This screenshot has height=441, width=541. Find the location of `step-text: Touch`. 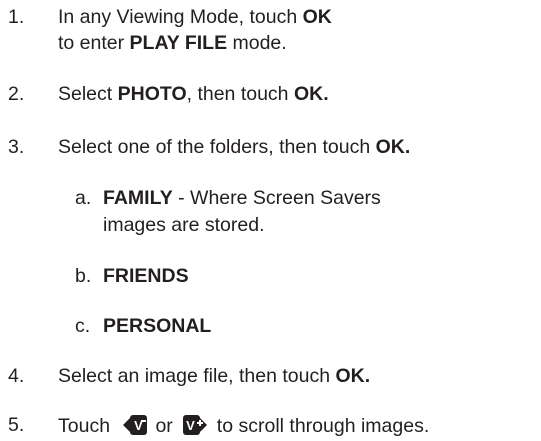

step-text: Touch is located at coordinates (87, 426).